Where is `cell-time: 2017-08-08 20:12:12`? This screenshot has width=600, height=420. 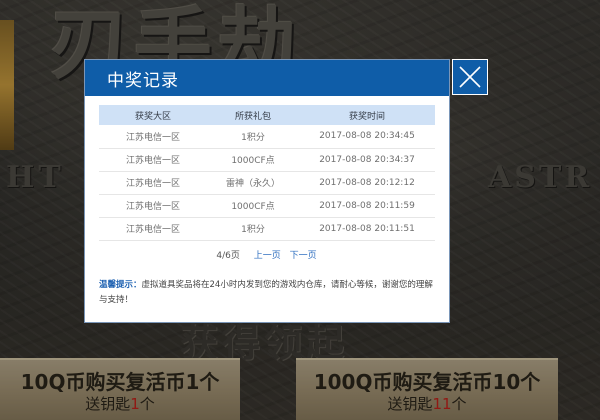
cell-time: 2017-08-08 20:12:12 is located at coordinates (367, 183).